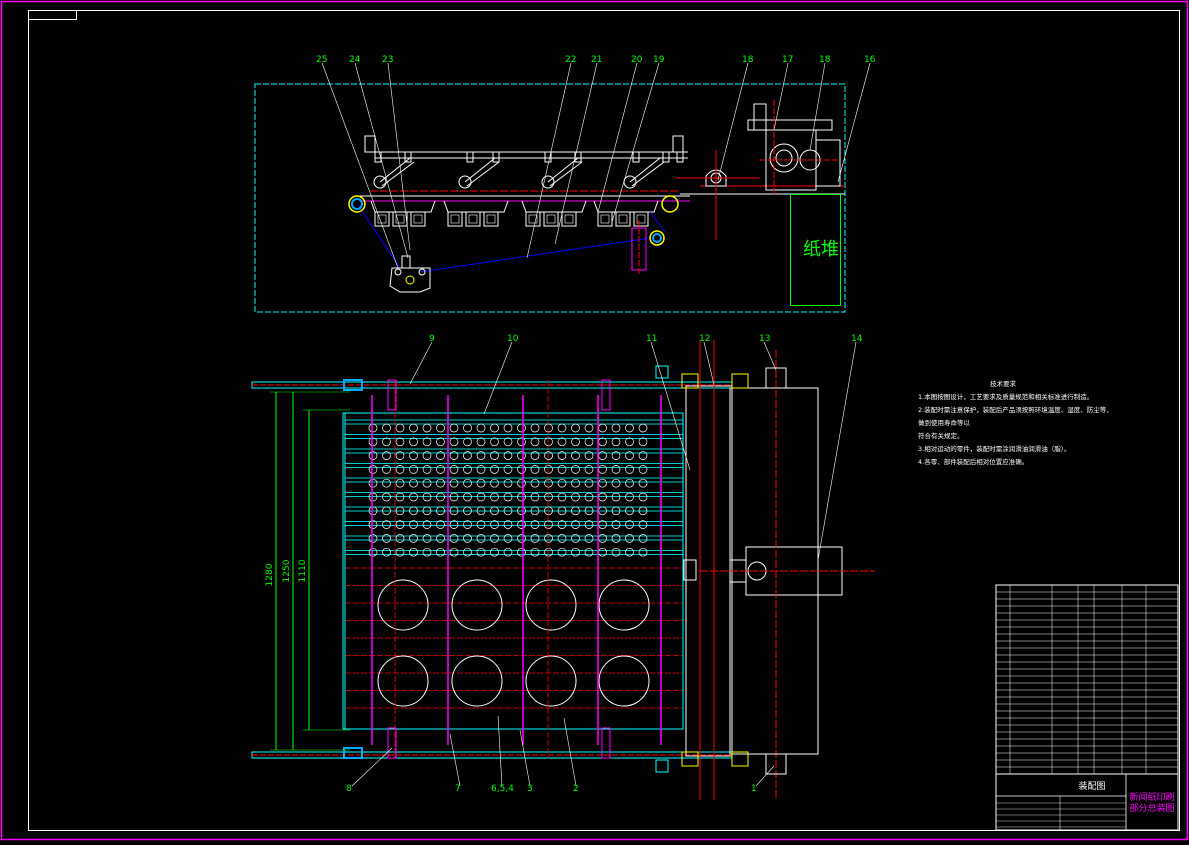 The height and width of the screenshot is (845, 1189). I want to click on callout-6-5-4: 6,5,4, so click(502, 789).